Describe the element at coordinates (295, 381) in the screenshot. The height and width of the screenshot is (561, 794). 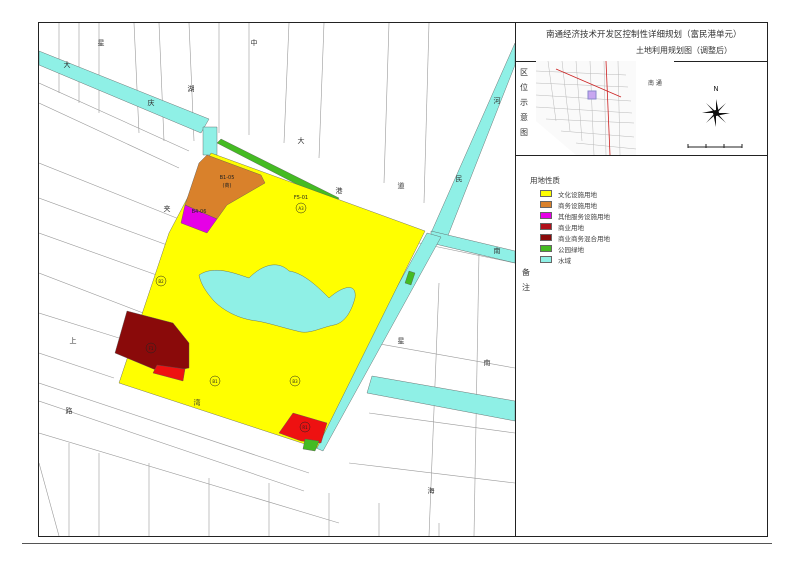
I see `marker-b3: B3` at that location.